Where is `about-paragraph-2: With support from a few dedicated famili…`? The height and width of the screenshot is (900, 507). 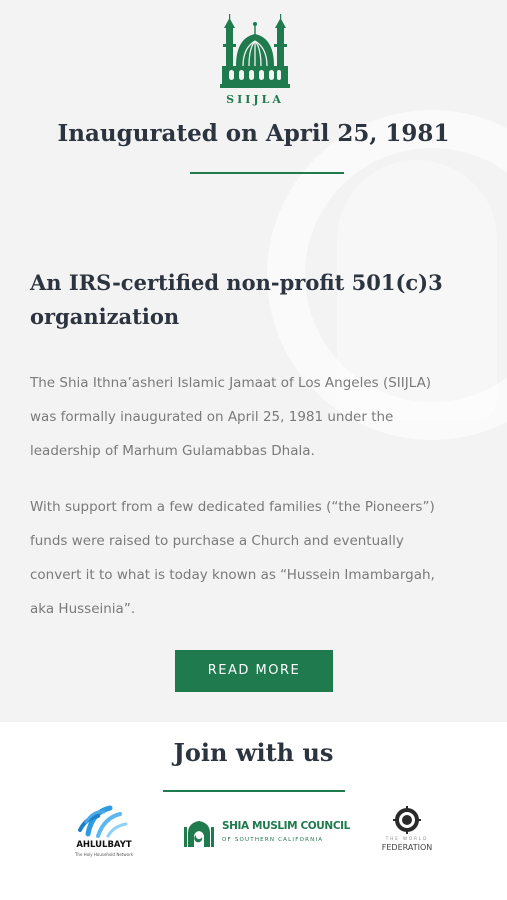 about-paragraph-2: With support from a few dedicated famili… is located at coordinates (256, 558).